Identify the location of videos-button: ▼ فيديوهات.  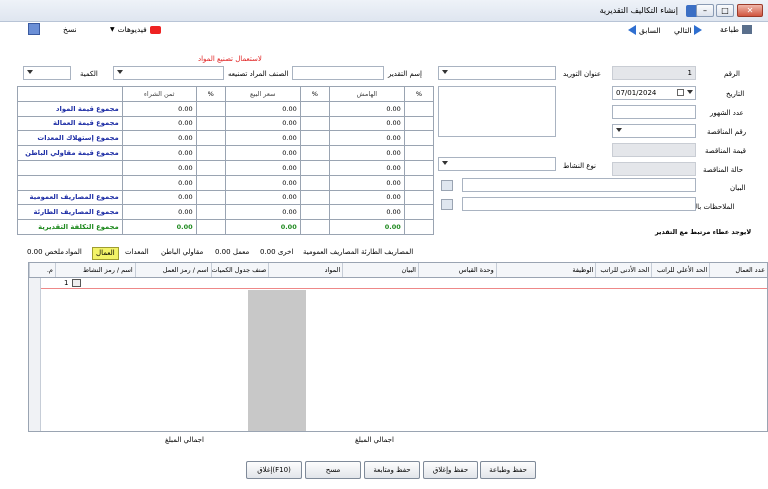
(135, 29).